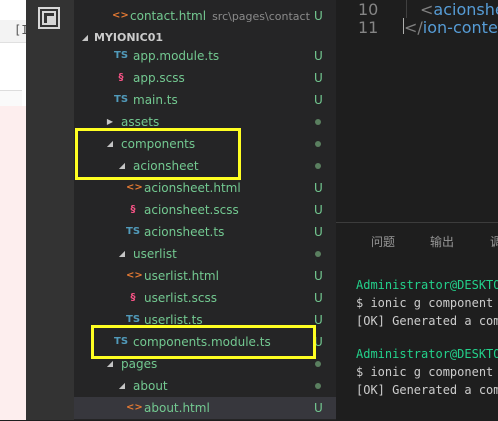 This screenshot has width=498, height=421. Describe the element at coordinates (158, 154) in the screenshot. I see `highlight-box-components` at that location.